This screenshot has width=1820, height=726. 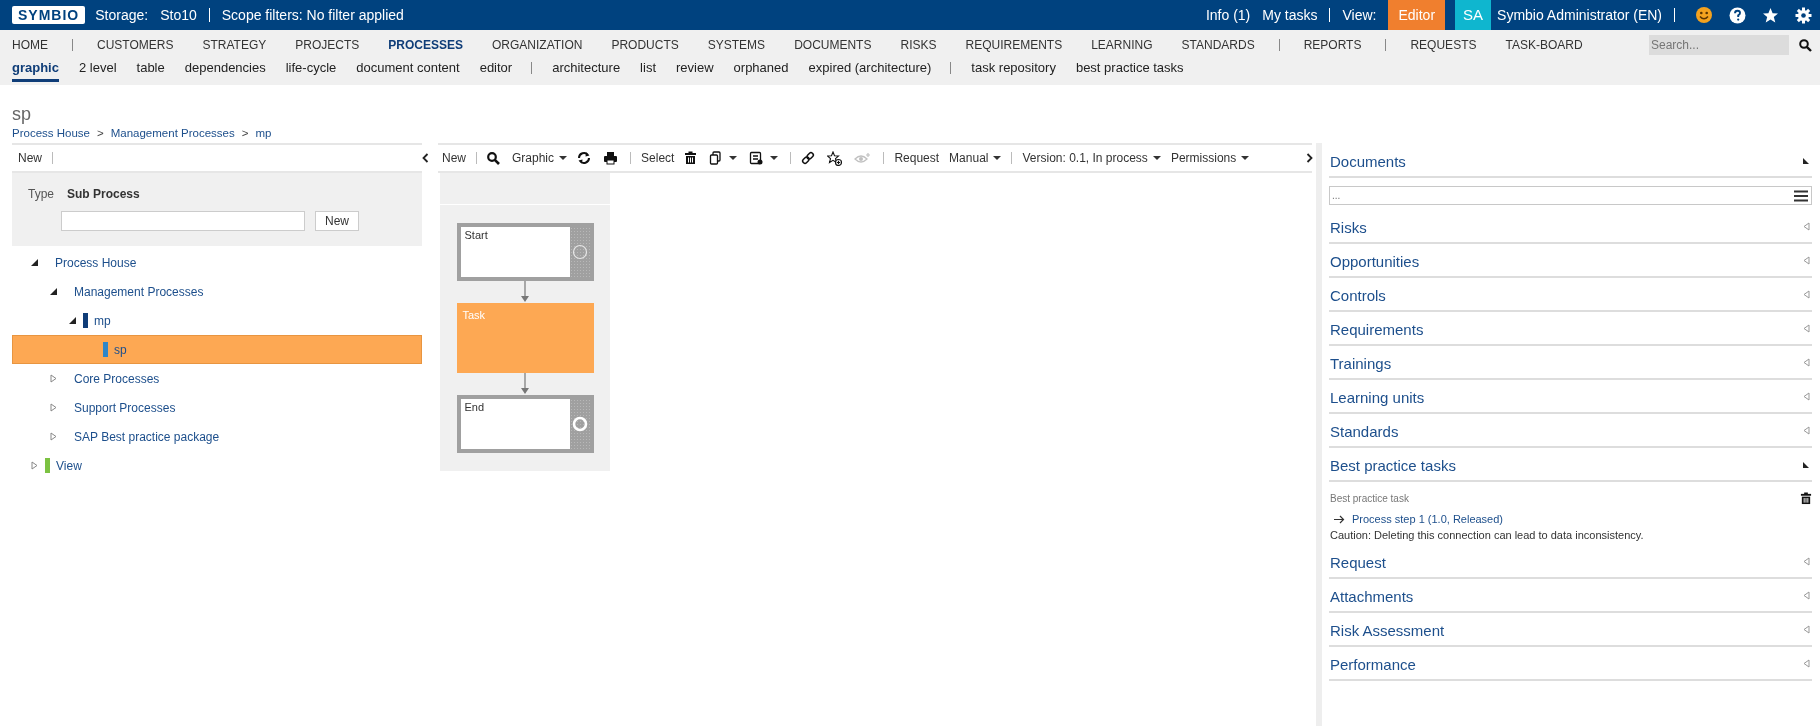 What do you see at coordinates (1803, 15) in the screenshot?
I see `settings-icon` at bounding box center [1803, 15].